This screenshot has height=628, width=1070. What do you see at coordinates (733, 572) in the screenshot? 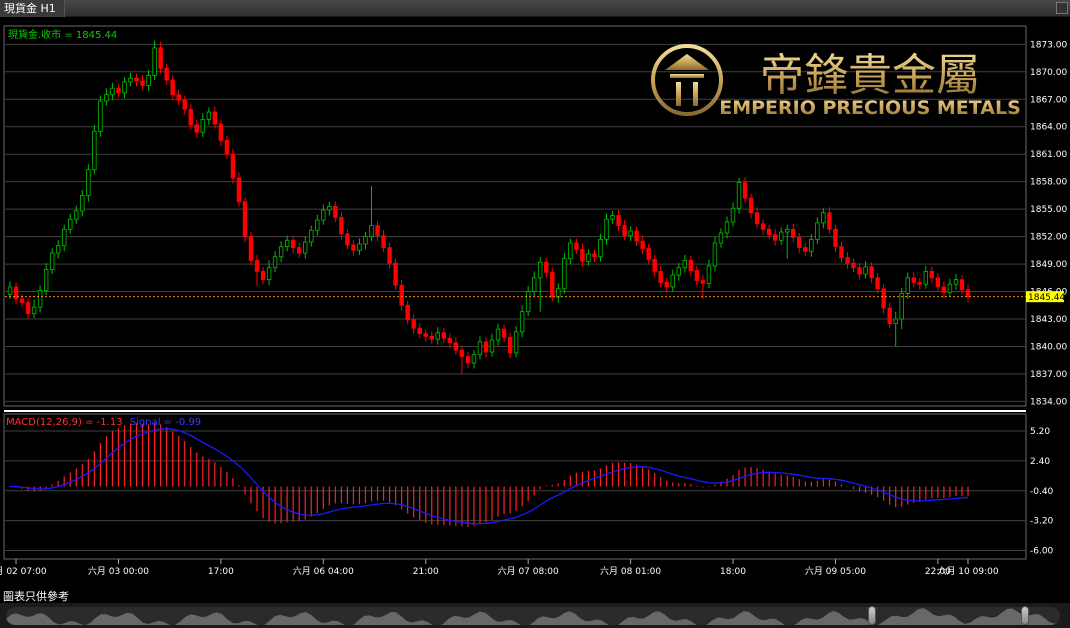
I see `time-tick-label: 18:00` at bounding box center [733, 572].